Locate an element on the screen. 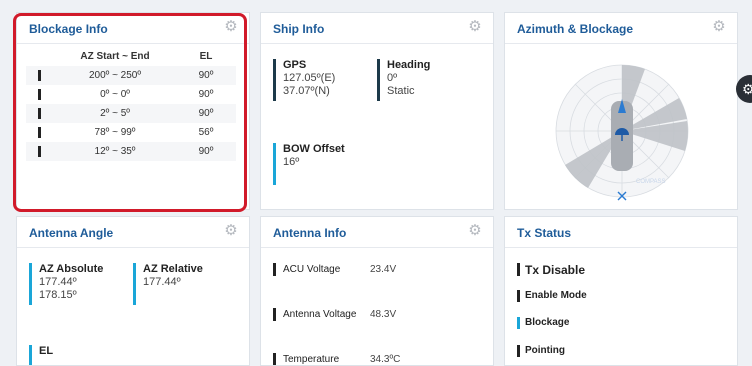 The height and width of the screenshot is (366, 752). enable-mode-marker is located at coordinates (518, 296).